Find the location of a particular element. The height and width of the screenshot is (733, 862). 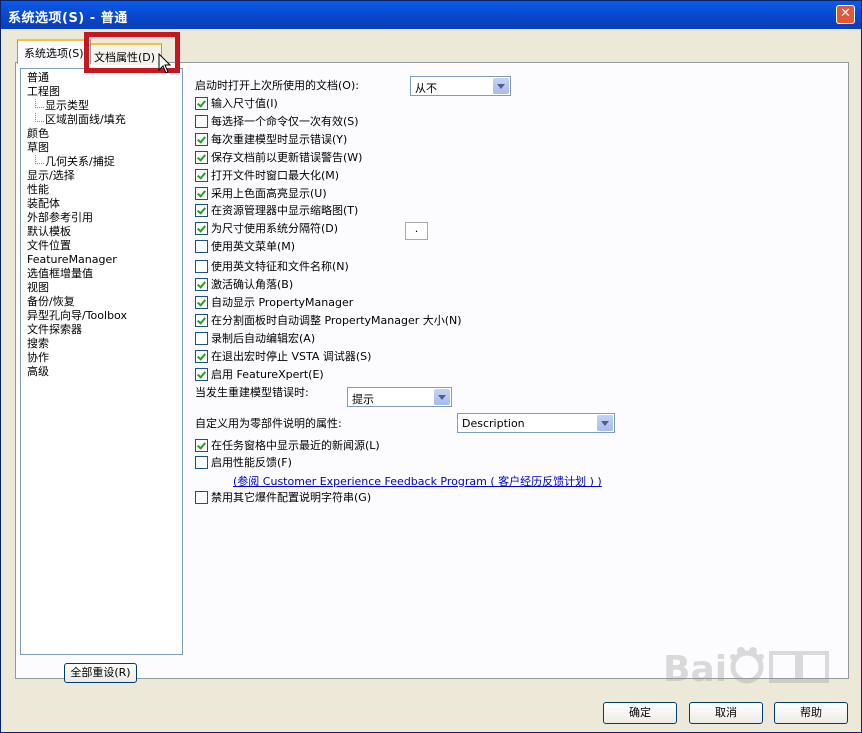

option-label: 启用 FeatureXpert(E) is located at coordinates (267, 374).